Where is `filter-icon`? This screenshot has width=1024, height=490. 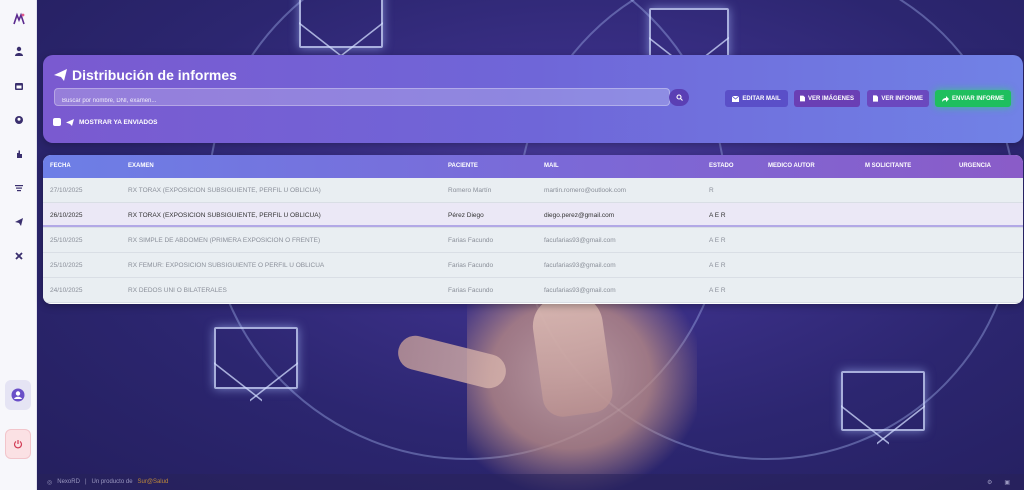
filter-icon is located at coordinates (18, 188).